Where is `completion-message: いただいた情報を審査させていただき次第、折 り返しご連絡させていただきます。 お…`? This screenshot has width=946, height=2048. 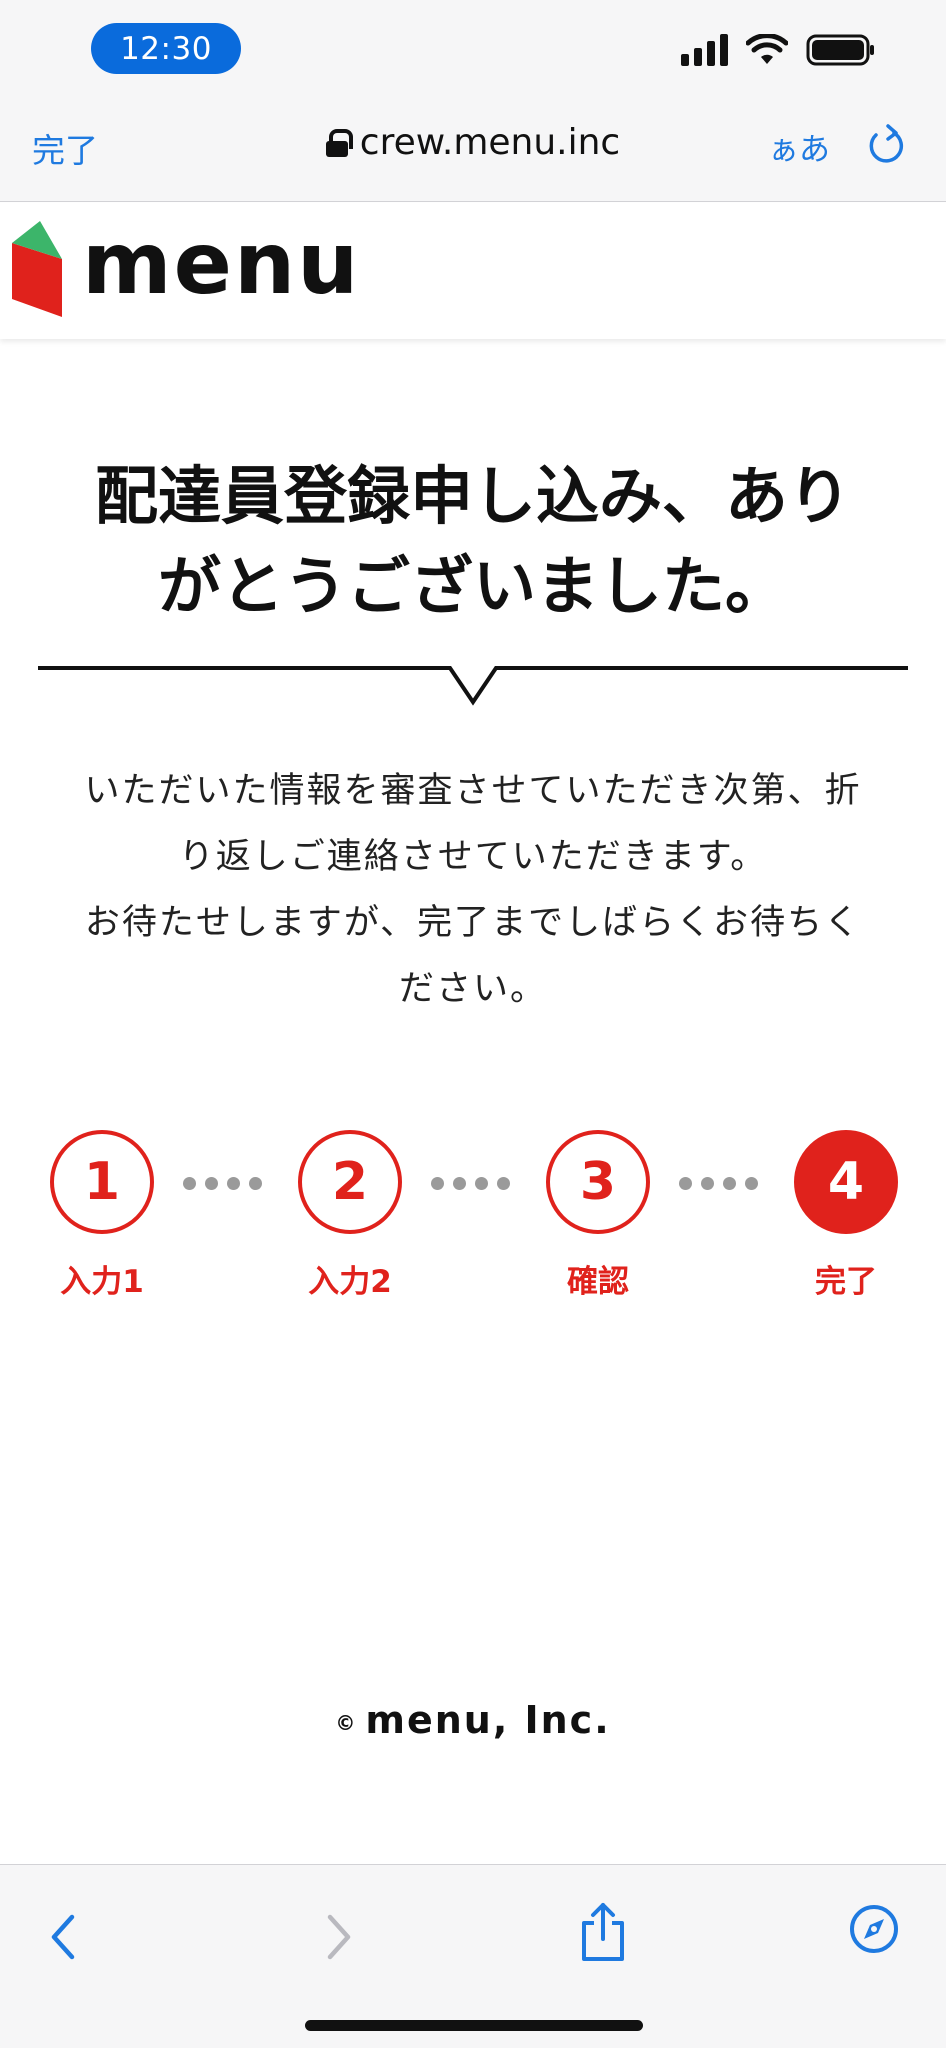 completion-message: いただいた情報を審査させていただき次第、折 り返しご連絡させていただきます。 お… is located at coordinates (473, 890).